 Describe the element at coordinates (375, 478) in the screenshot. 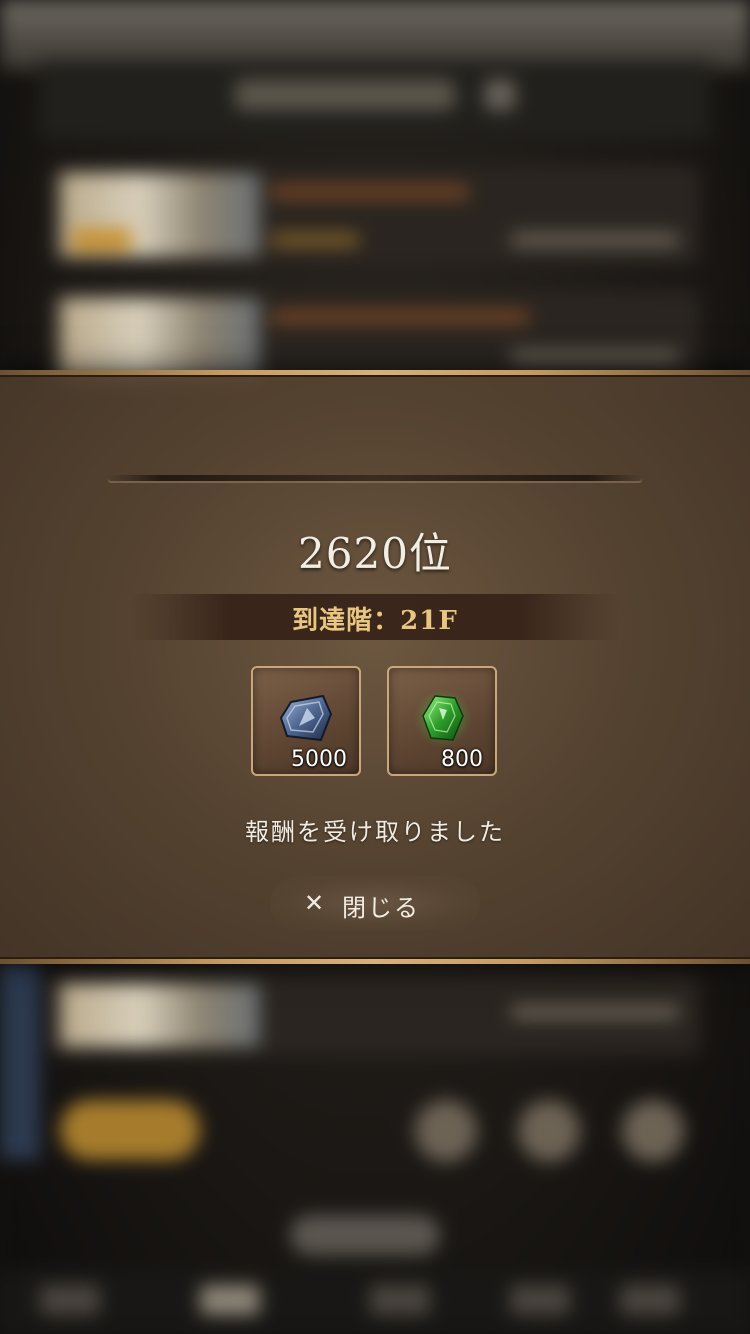

I see `header-divider` at that location.